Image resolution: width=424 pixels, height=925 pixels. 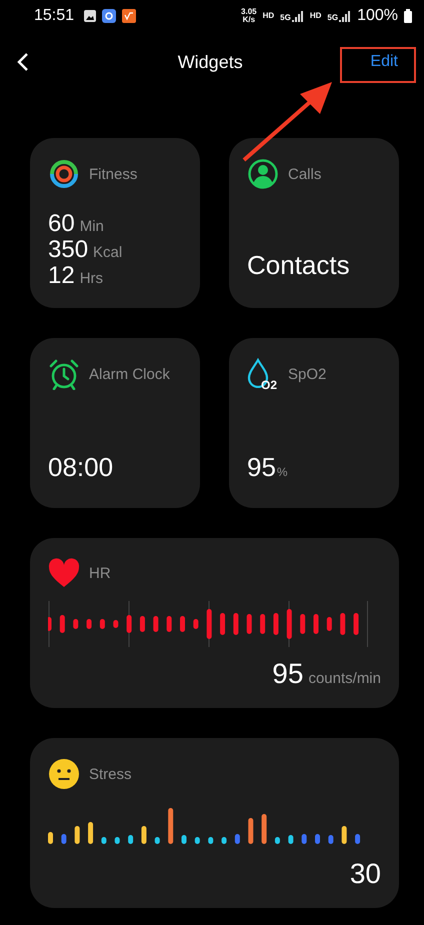 I want to click on stat-value: 350, so click(x=68, y=250).